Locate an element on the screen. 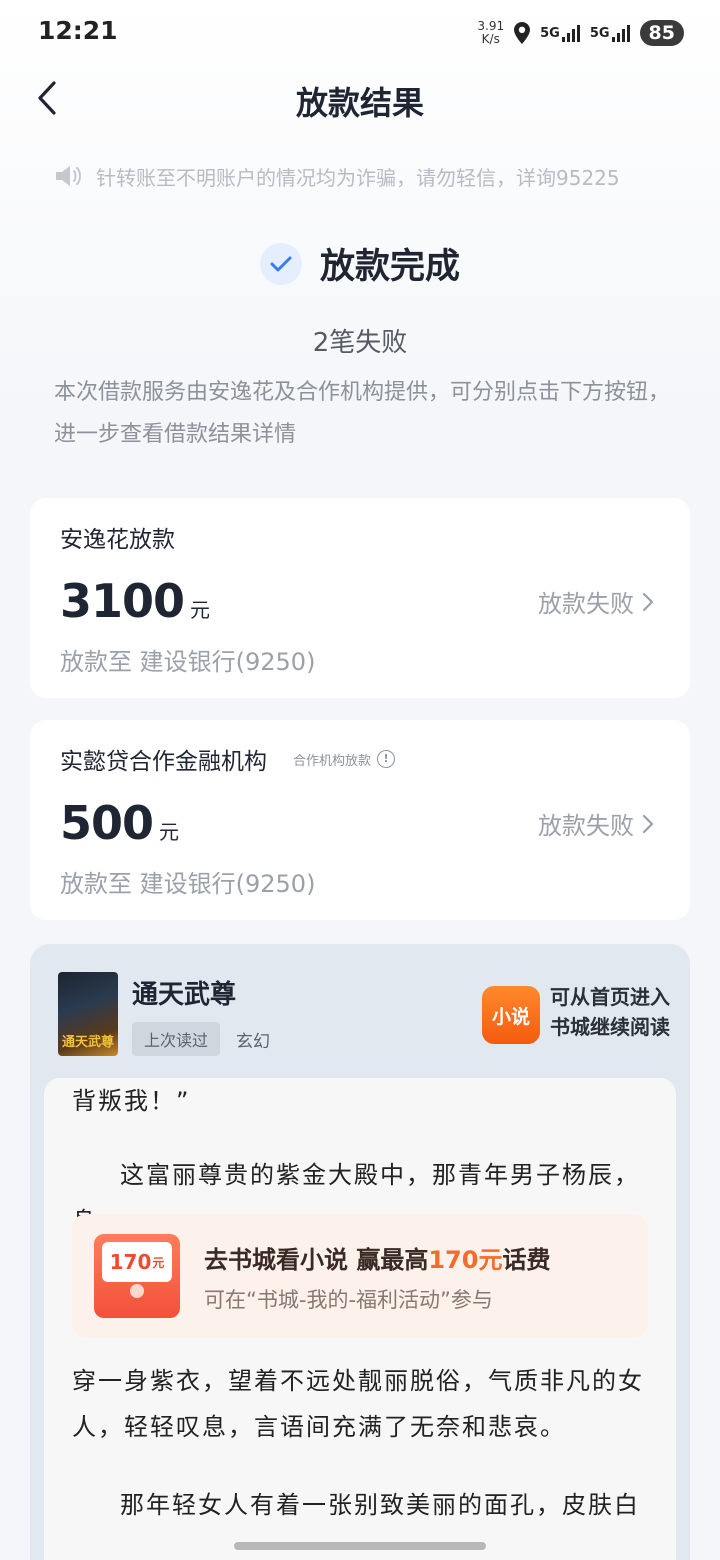 The height and width of the screenshot is (1560, 720). last-read-tag: 上次读过 is located at coordinates (176, 1039).